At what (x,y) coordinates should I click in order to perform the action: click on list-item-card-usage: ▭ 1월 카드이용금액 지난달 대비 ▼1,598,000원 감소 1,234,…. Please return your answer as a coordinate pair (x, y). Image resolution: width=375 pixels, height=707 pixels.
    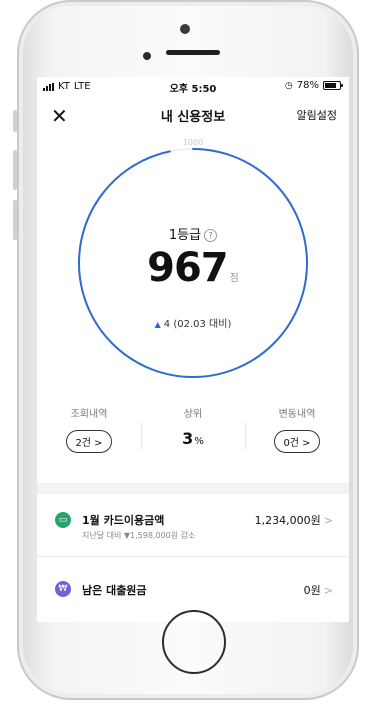
    Looking at the image, I should click on (193, 525).